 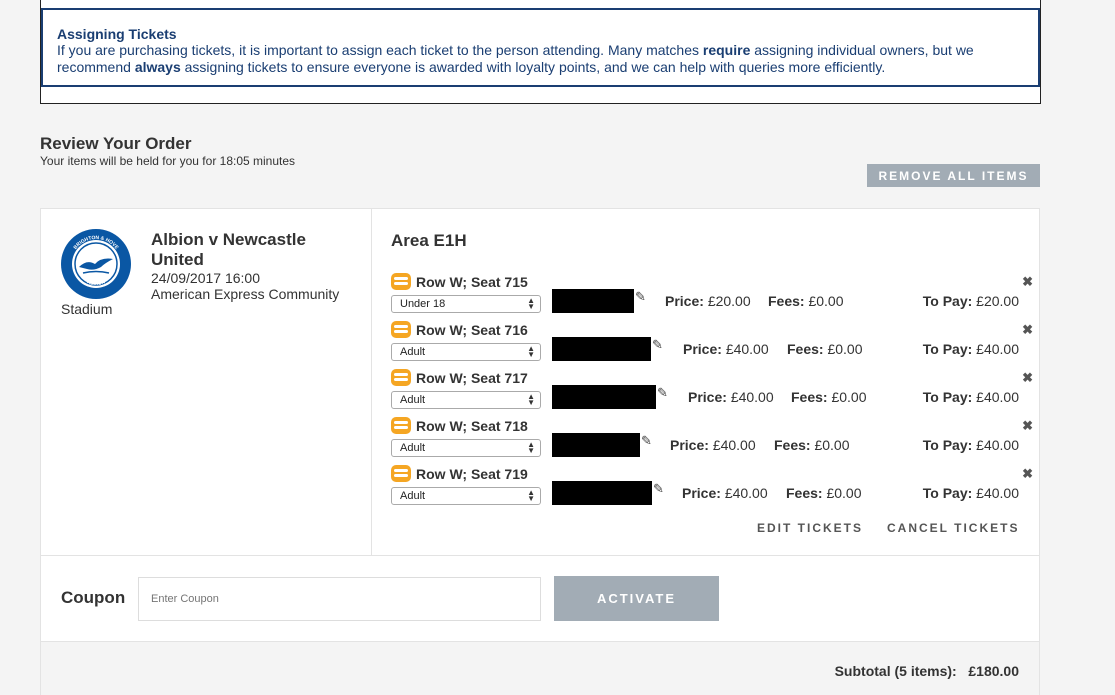 What do you see at coordinates (96, 264) in the screenshot?
I see `club-logo: BRIGHTON & HOVE ALBION` at bounding box center [96, 264].